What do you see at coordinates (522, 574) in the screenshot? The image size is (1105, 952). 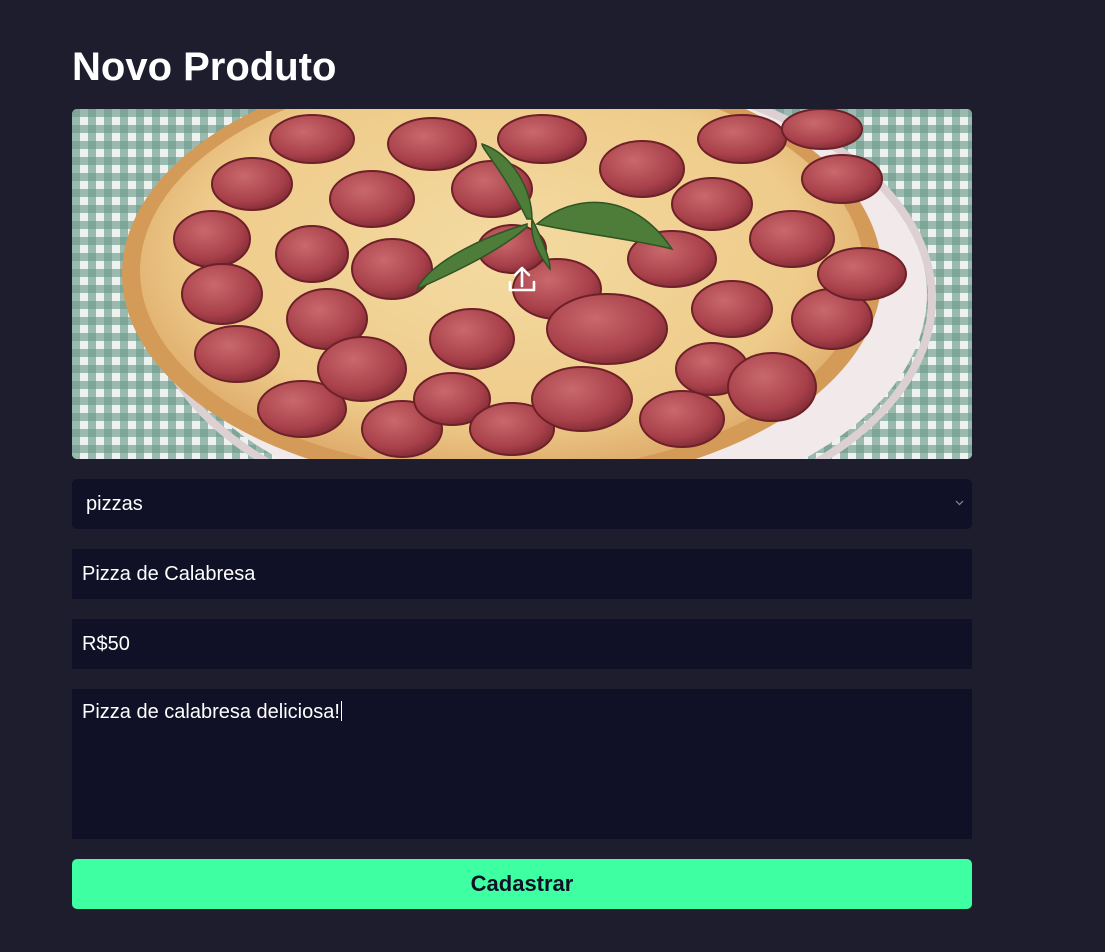 I see `product-name-input` at bounding box center [522, 574].